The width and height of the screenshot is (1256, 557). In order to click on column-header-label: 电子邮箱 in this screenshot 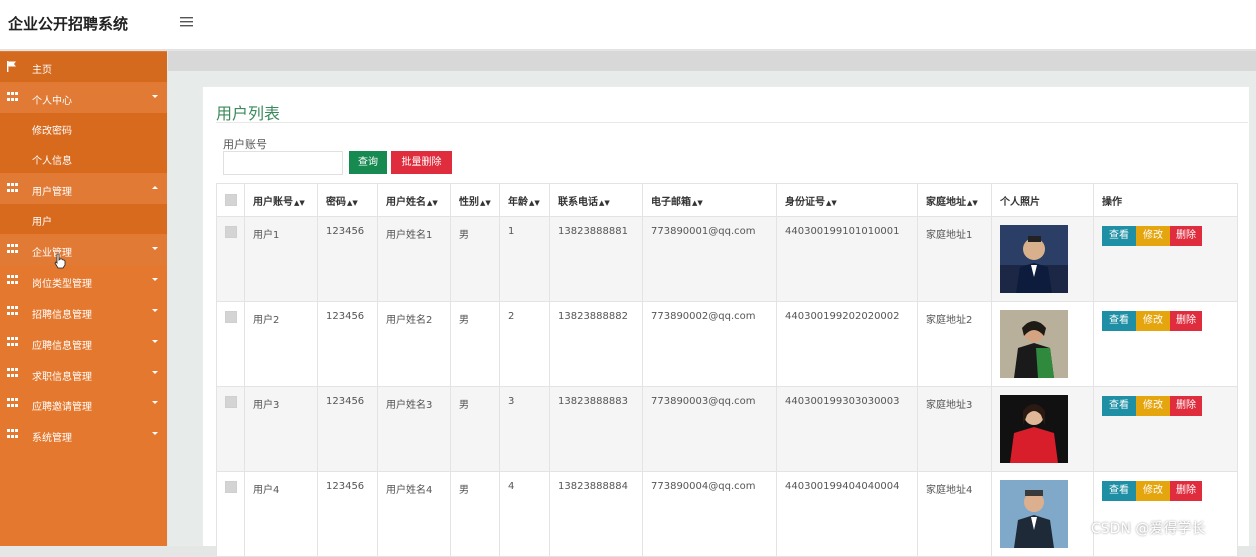, I will do `click(671, 202)`.